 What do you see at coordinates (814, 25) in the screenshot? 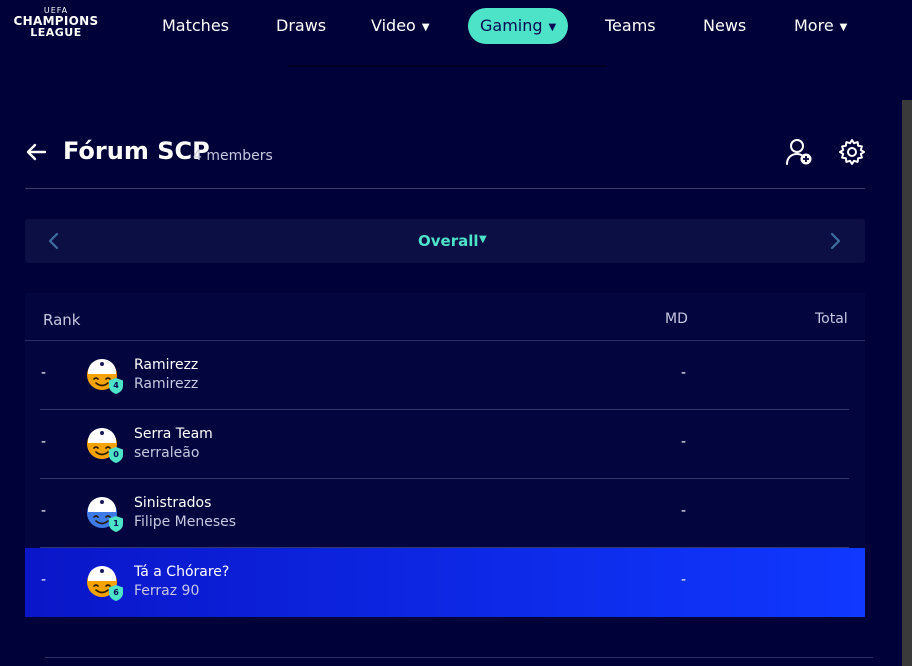
I see `nav-more-label: More` at bounding box center [814, 25].